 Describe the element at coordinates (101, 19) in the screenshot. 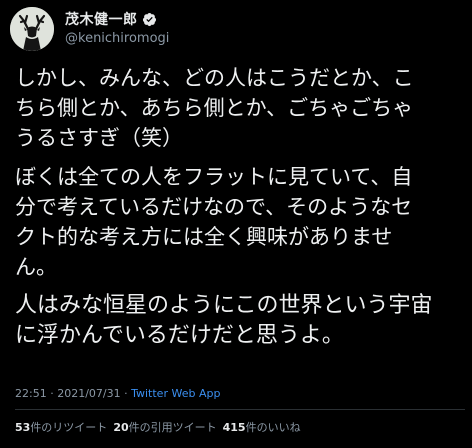

I see `display-name: 茂木健一郎` at that location.